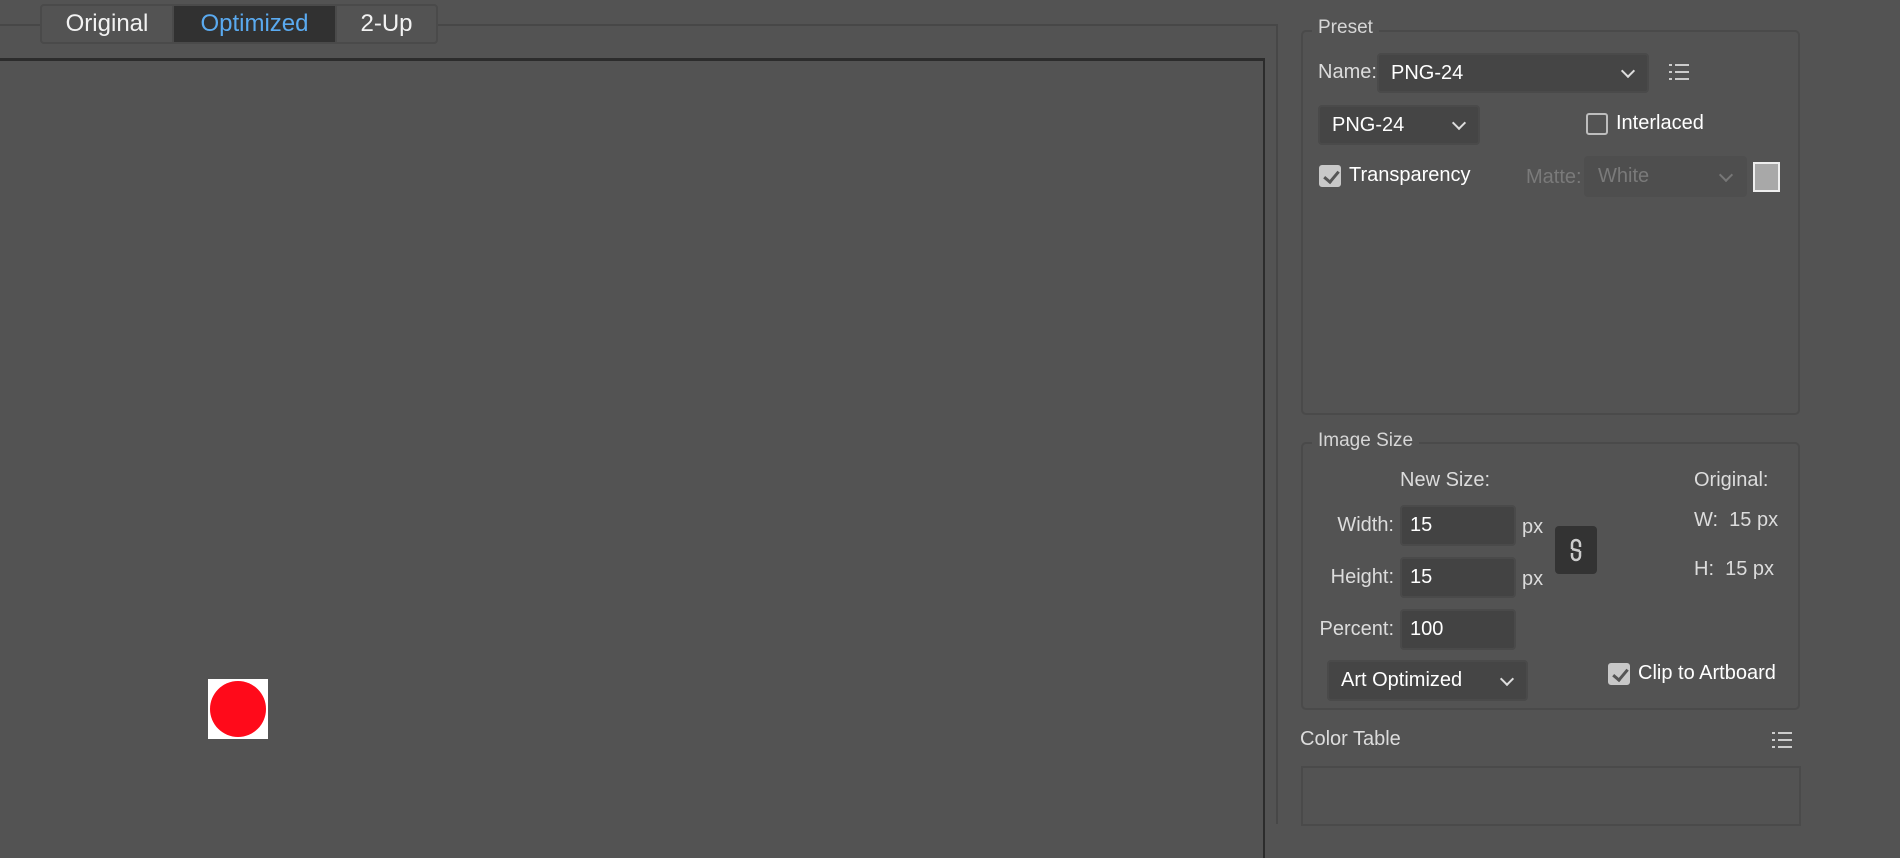 This screenshot has height=858, width=1900. Describe the element at coordinates (1782, 740) in the screenshot. I see `color-table-menu-icon` at that location.